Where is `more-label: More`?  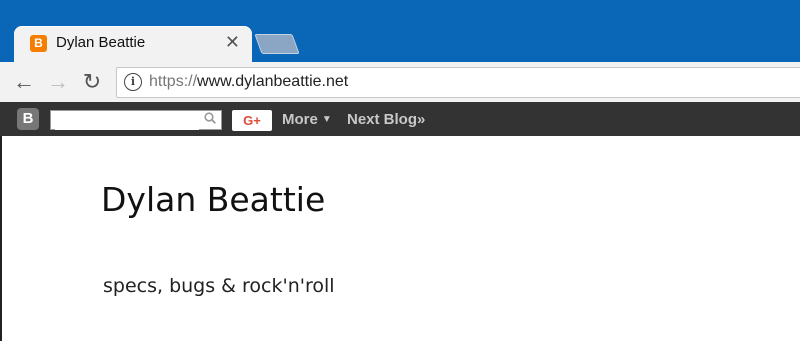 more-label: More is located at coordinates (300, 119).